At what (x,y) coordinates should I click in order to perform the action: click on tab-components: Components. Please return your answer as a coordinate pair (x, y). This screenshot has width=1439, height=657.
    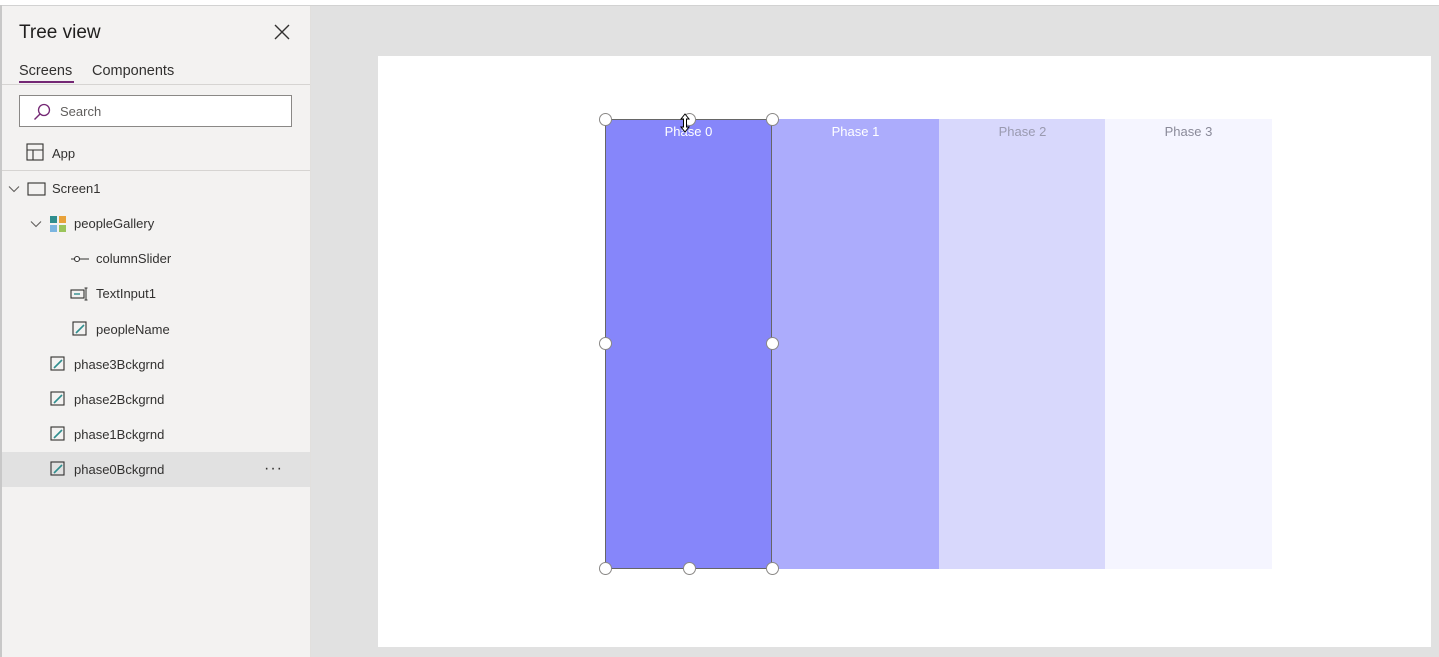
    Looking at the image, I should click on (133, 71).